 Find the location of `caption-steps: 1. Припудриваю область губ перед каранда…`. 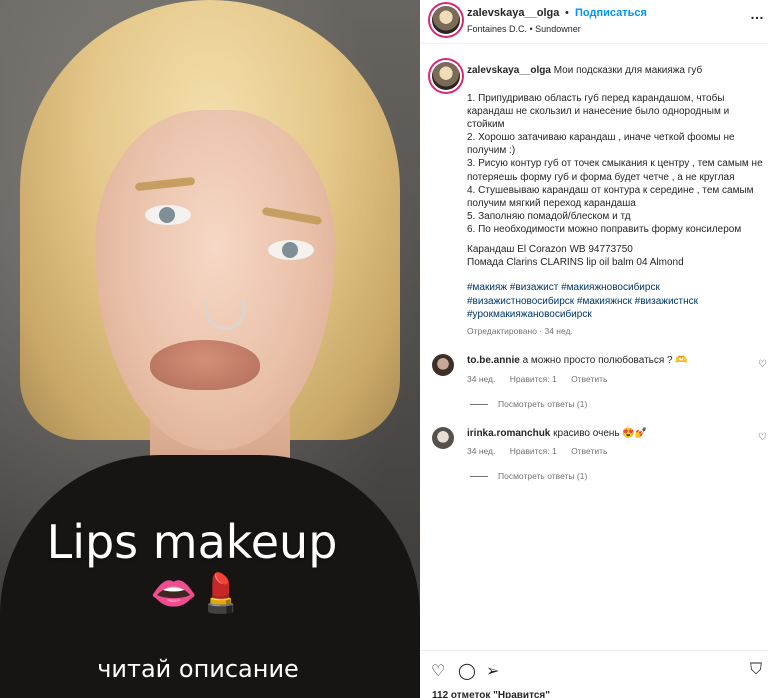

caption-steps: 1. Припудриваю область губ перед каранда… is located at coordinates (616, 164).